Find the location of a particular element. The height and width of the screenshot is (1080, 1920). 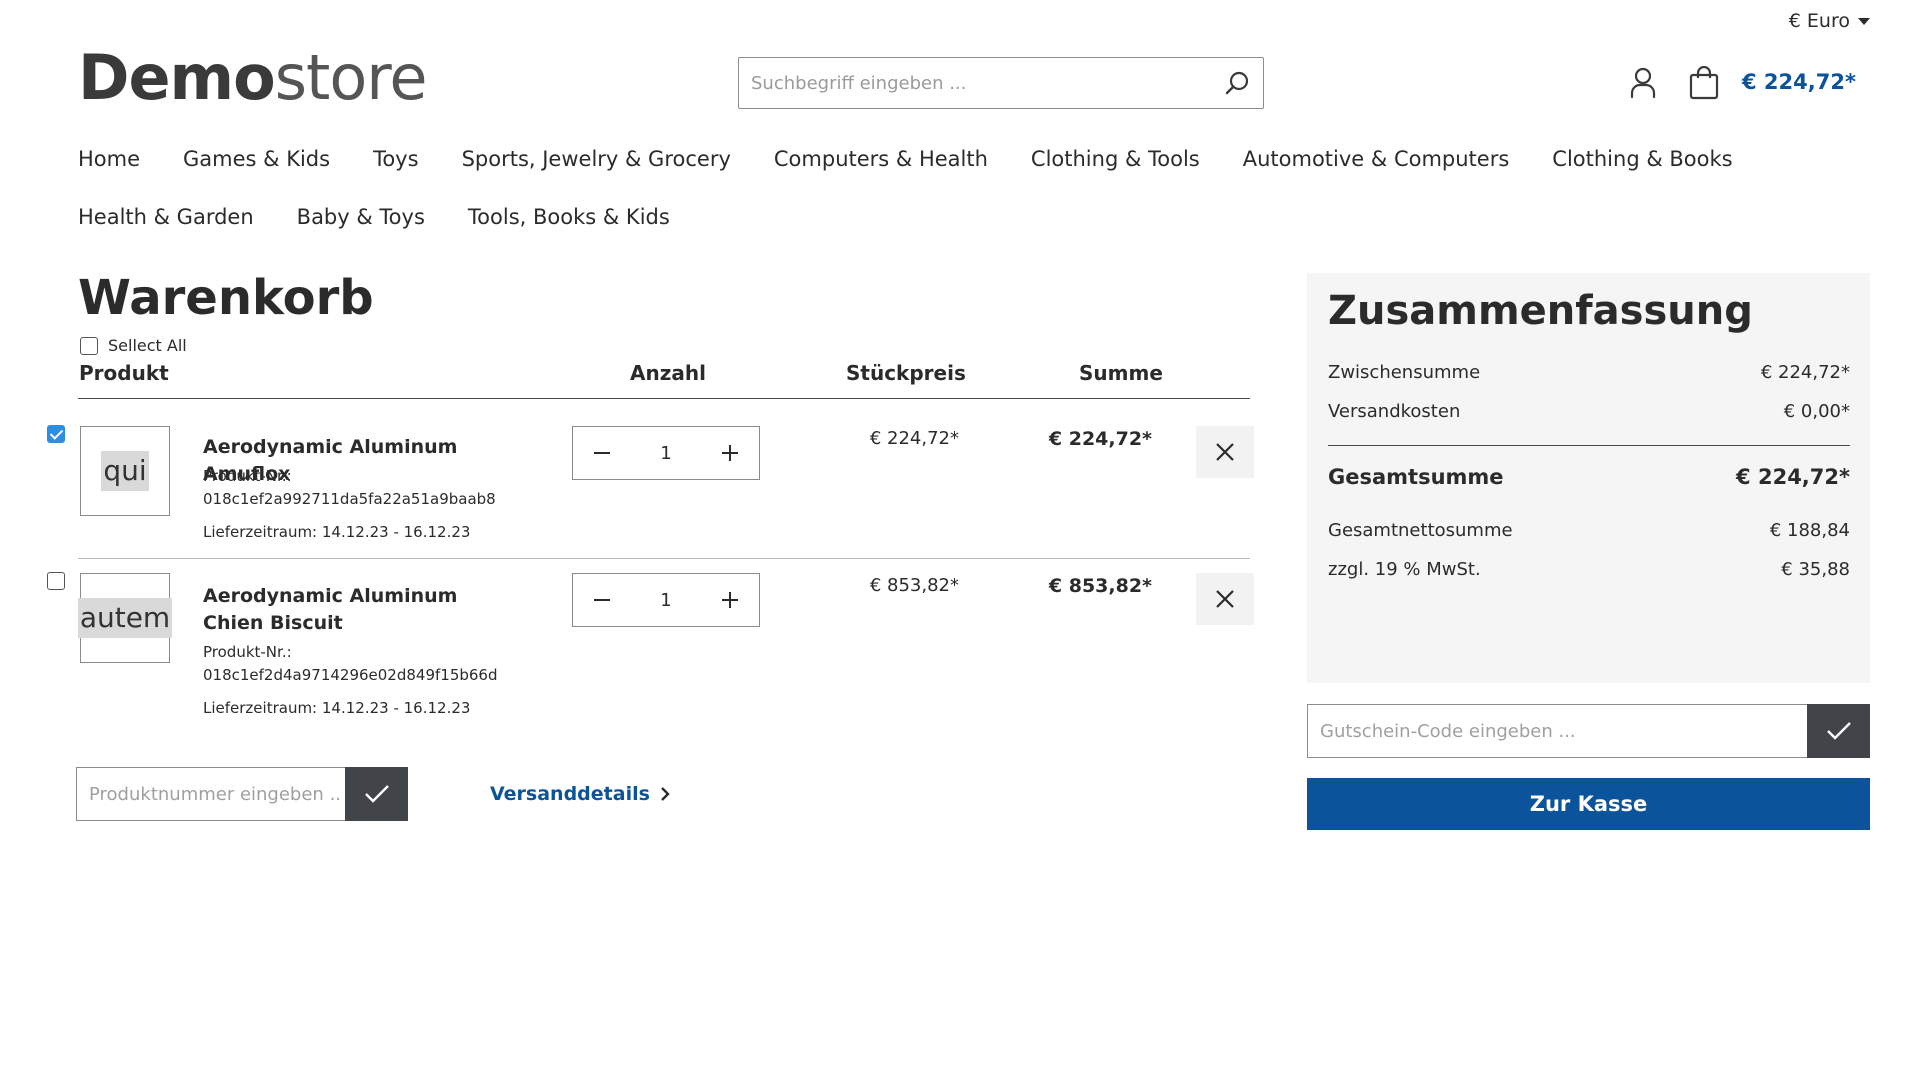

apply-voucher-button is located at coordinates (1838, 731).